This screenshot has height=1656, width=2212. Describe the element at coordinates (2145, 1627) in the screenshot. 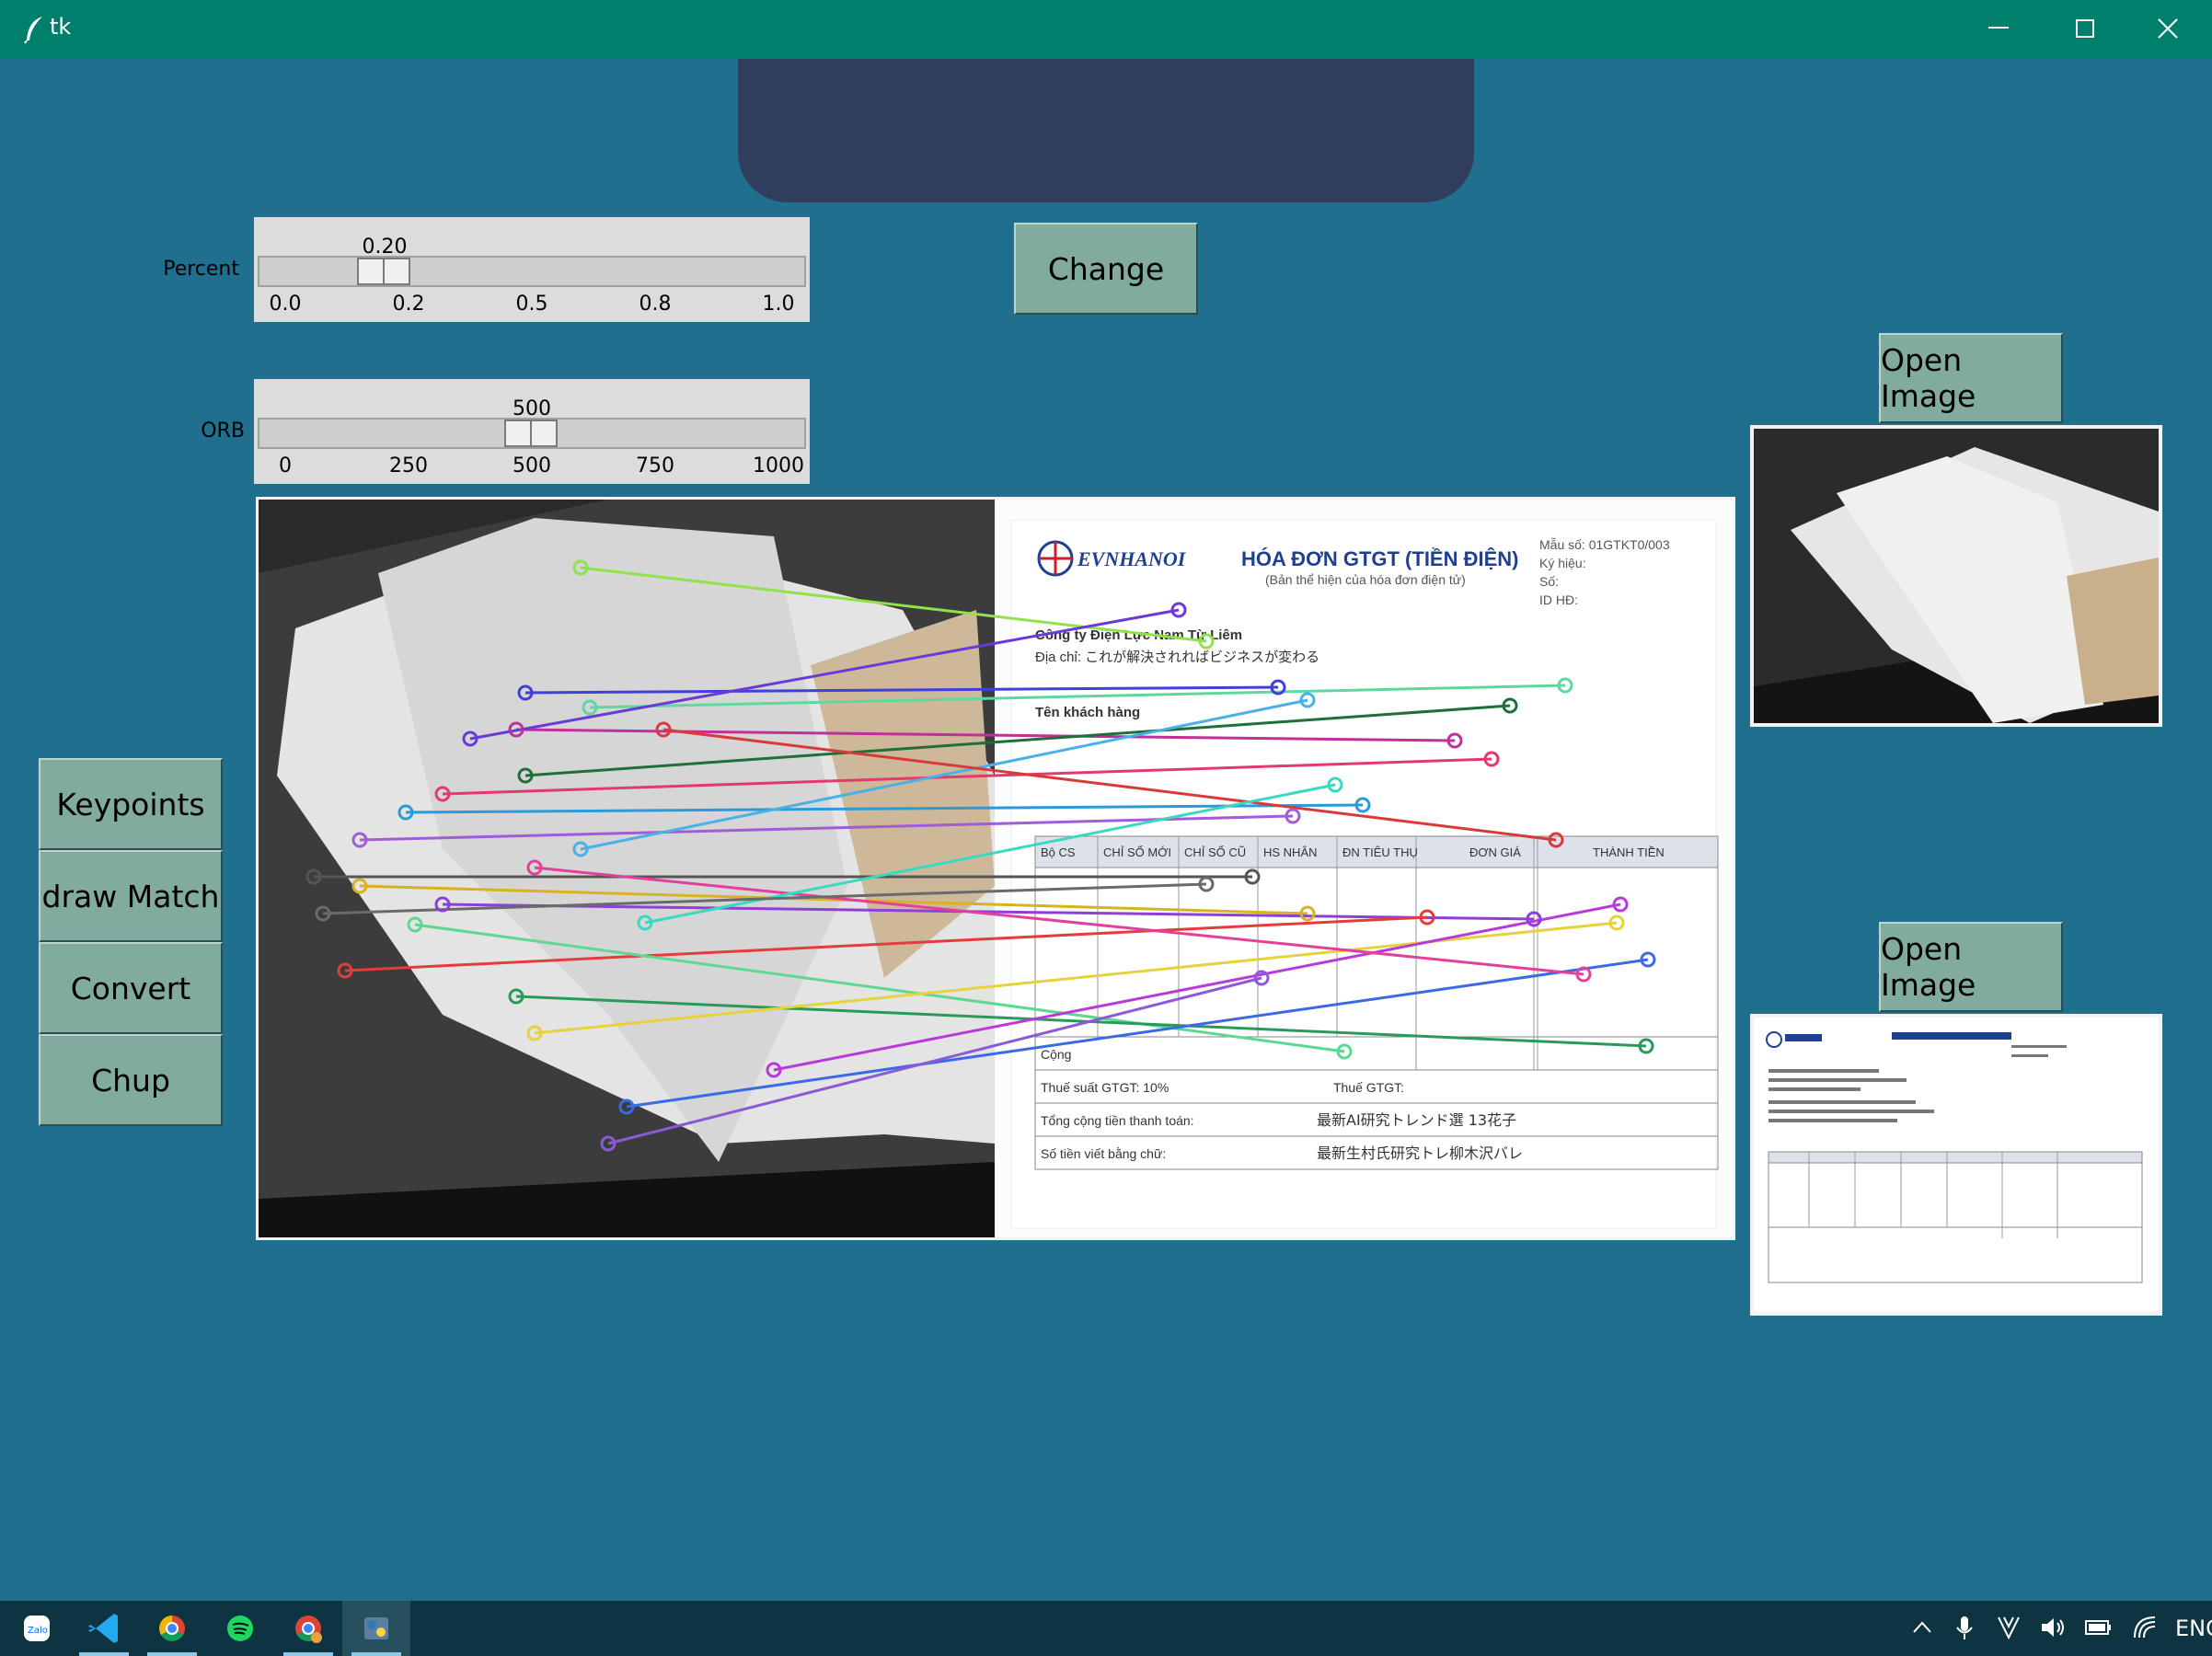

I see `wifi-icon` at that location.